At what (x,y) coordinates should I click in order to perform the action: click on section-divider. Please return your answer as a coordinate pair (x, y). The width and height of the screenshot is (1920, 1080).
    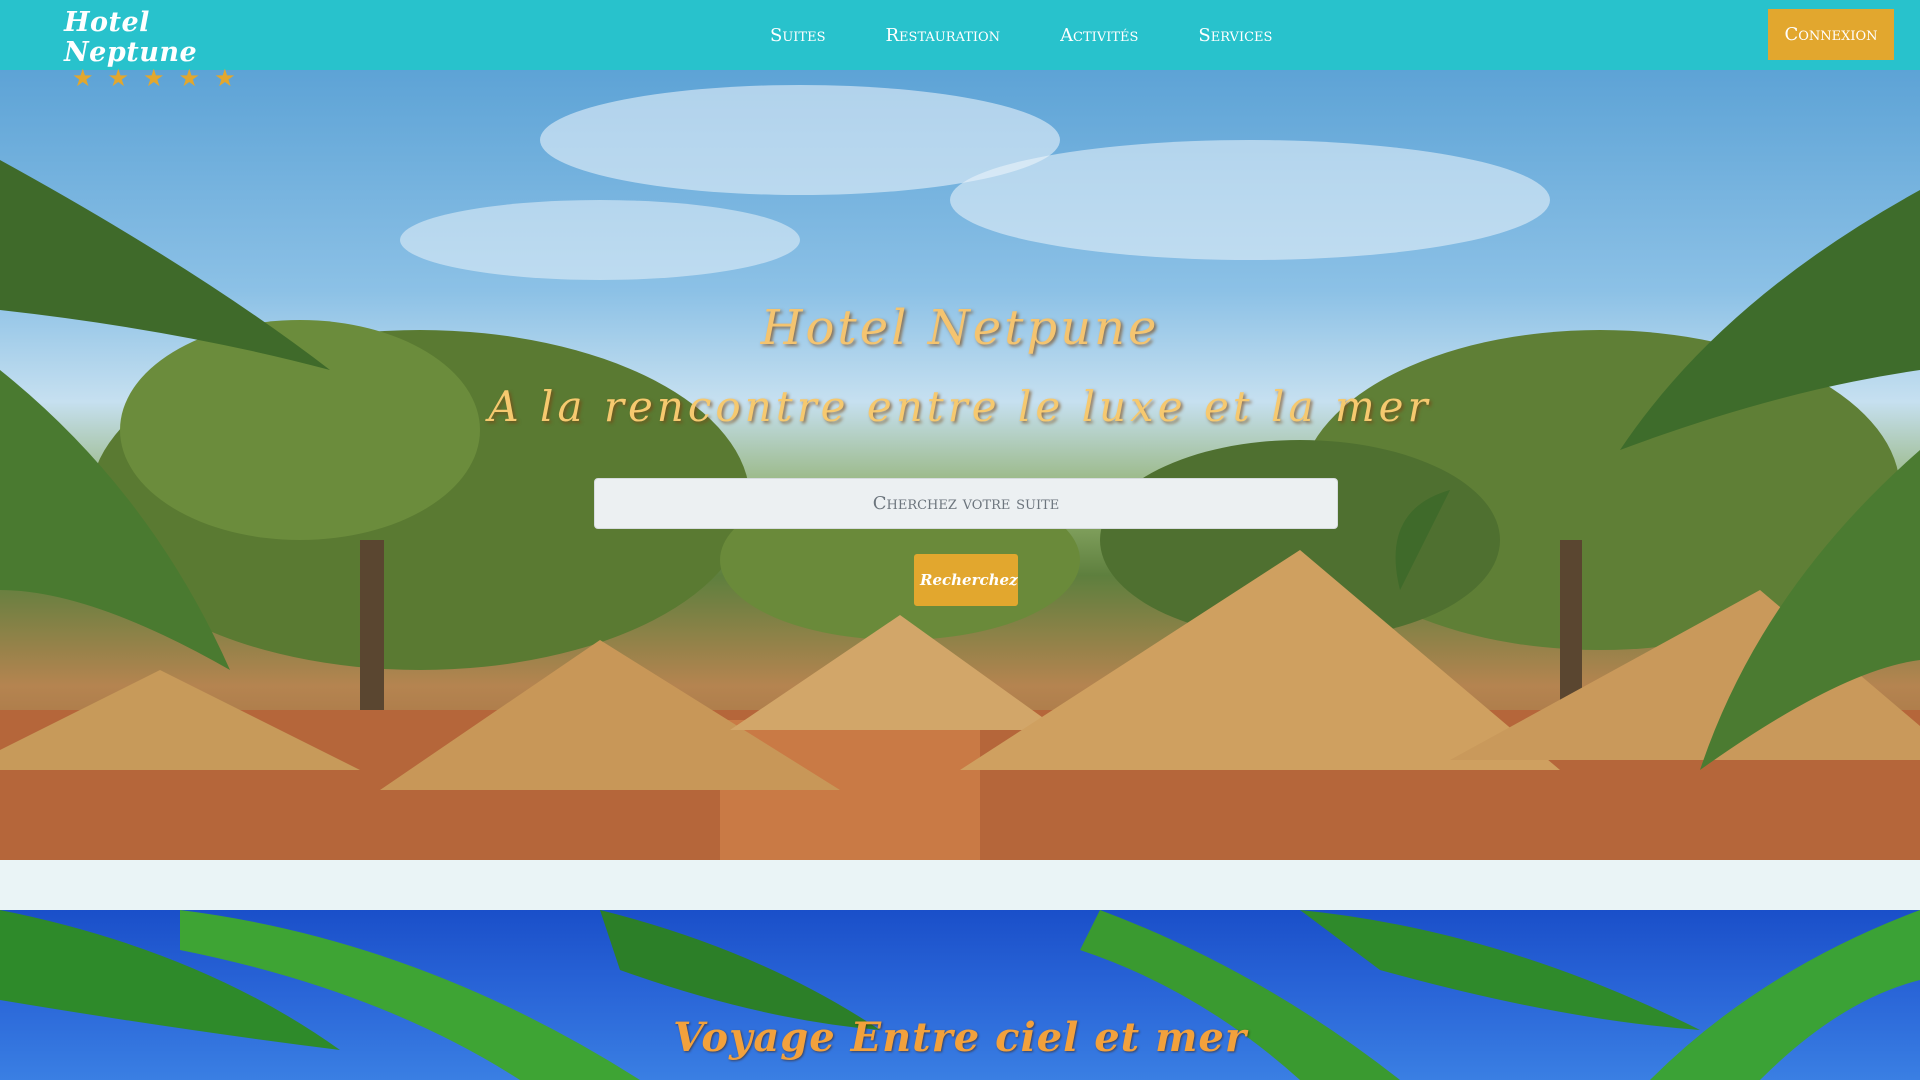
    Looking at the image, I should click on (960, 885).